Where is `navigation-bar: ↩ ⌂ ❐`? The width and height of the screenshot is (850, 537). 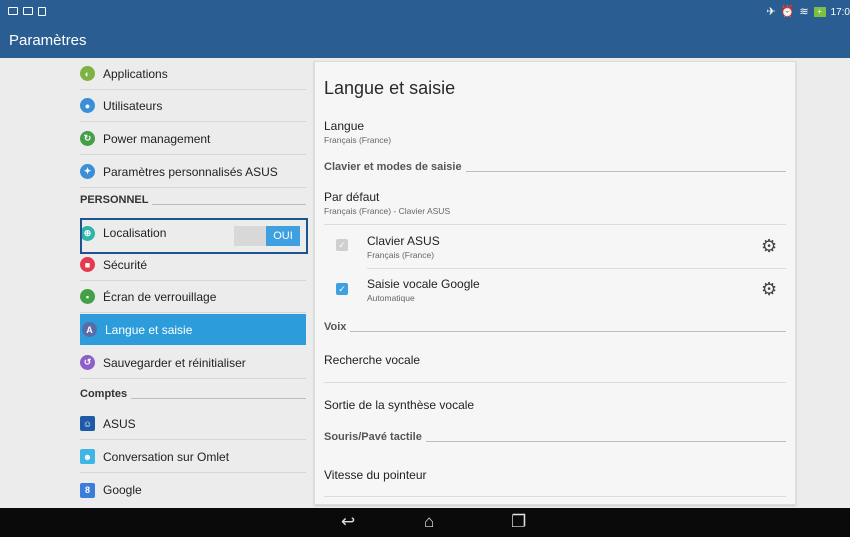 navigation-bar: ↩ ⌂ ❐ is located at coordinates (425, 522).